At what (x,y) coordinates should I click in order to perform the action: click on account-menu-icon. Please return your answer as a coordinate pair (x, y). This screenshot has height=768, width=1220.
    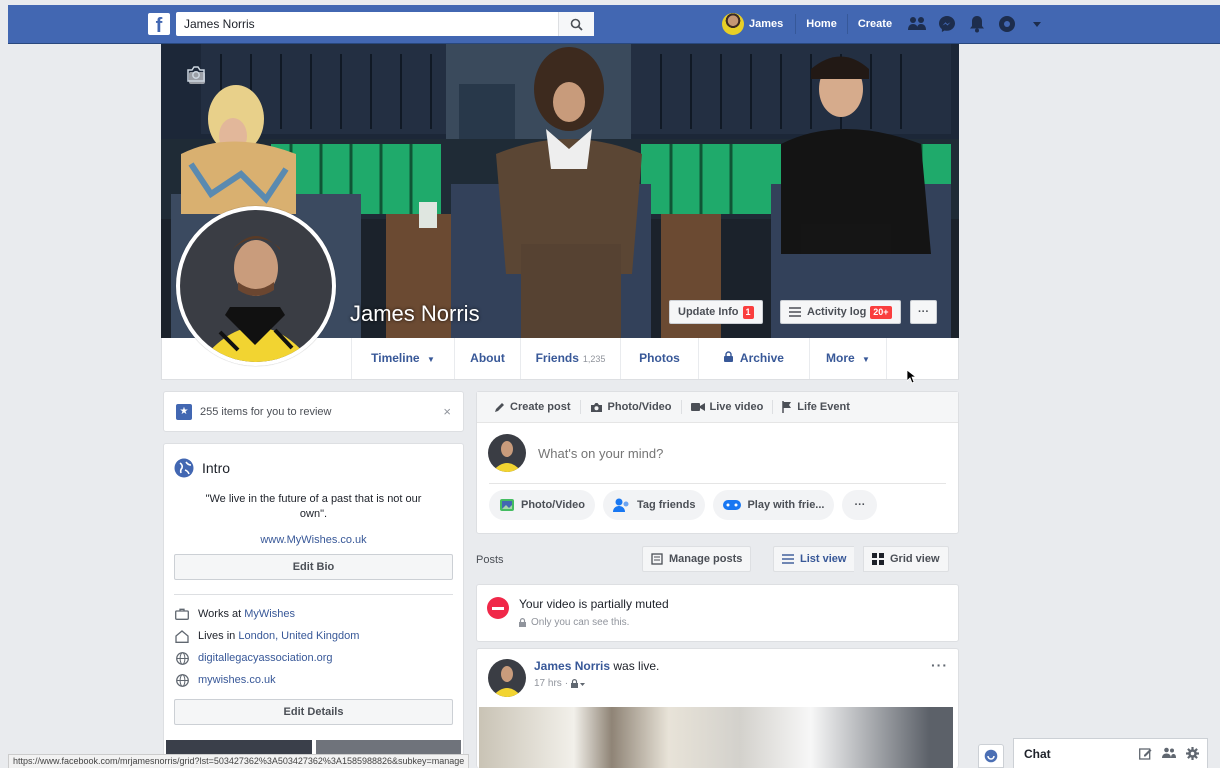
    Looking at the image, I should click on (1037, 24).